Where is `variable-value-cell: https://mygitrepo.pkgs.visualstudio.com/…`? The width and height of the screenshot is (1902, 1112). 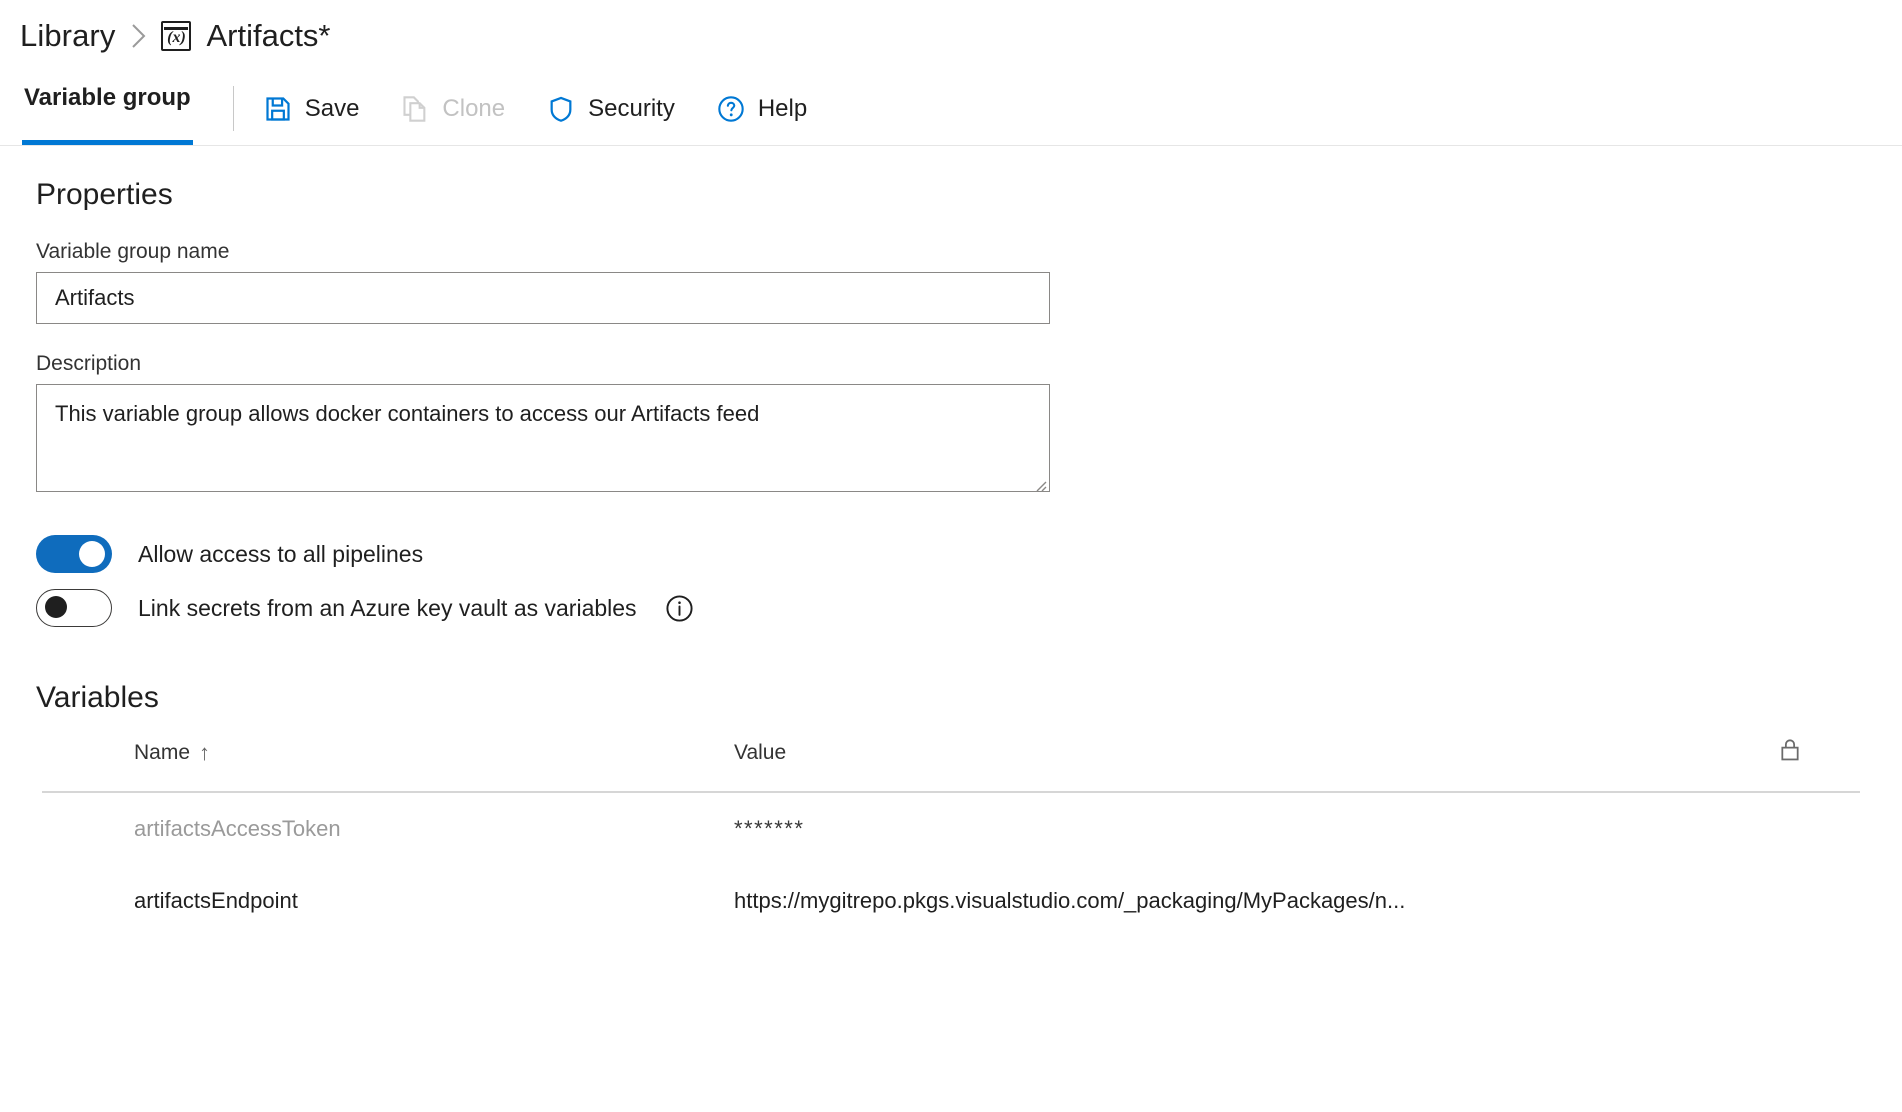
variable-value-cell: https://mygitrepo.pkgs.visualstudio.com/… is located at coordinates (1070, 900).